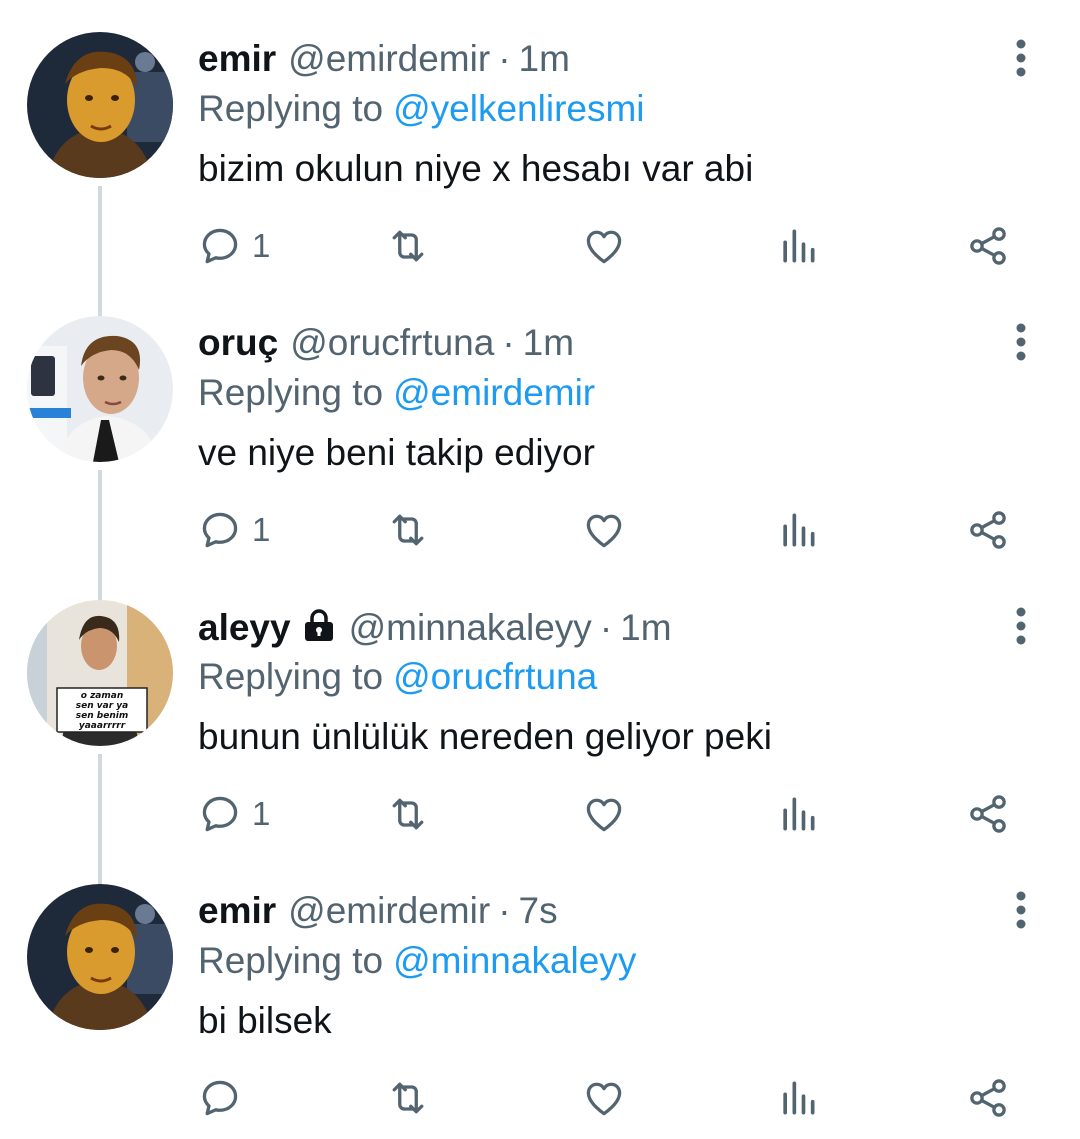 The width and height of the screenshot is (1080, 1139). Describe the element at coordinates (485, 736) in the screenshot. I see `tweet-text: bunun ünlülük nereden geliyor peki` at that location.